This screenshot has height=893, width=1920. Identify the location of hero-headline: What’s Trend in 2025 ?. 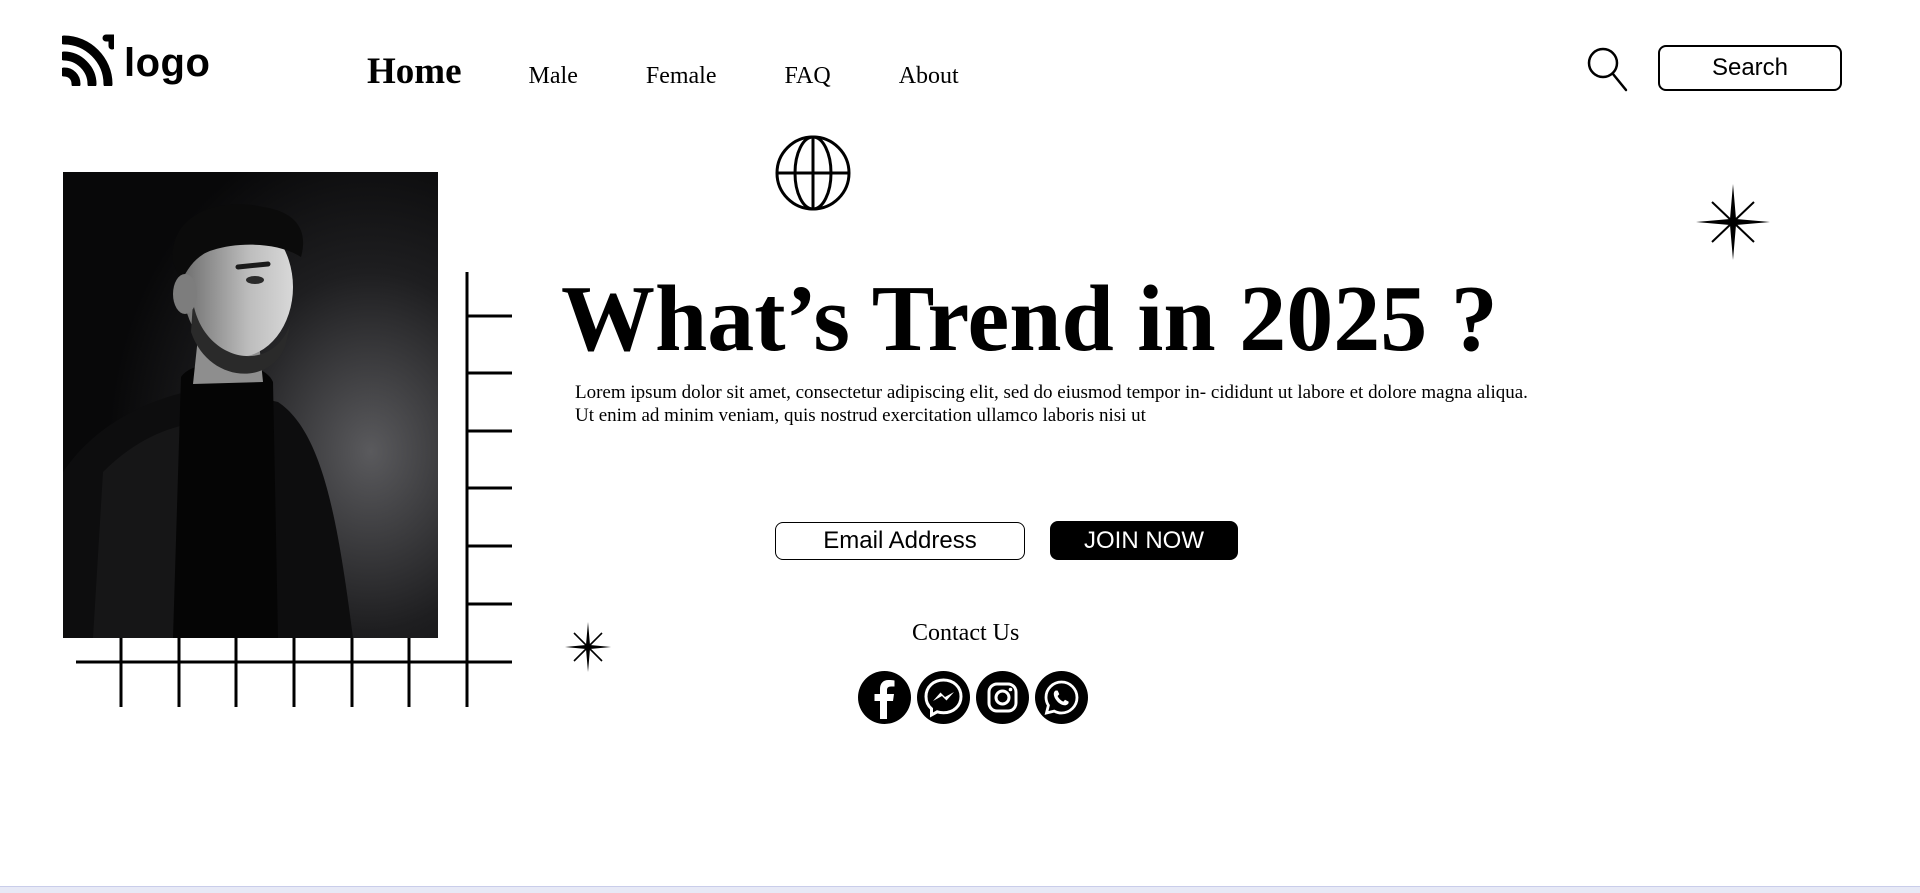
(1029, 319).